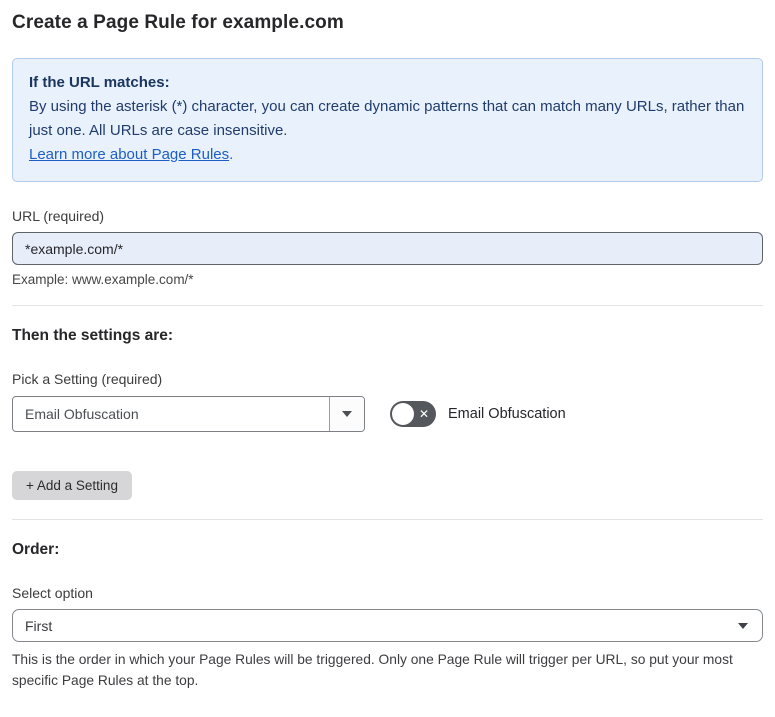 The image size is (775, 717). I want to click on setting-row: Email Obfuscation ✕ Email Obfuscation, so click(387, 414).